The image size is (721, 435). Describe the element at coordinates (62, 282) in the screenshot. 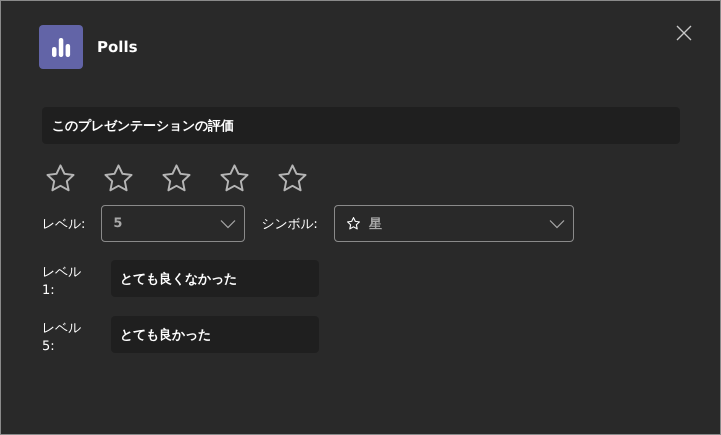

I see `level-label: レベル 1:` at that location.